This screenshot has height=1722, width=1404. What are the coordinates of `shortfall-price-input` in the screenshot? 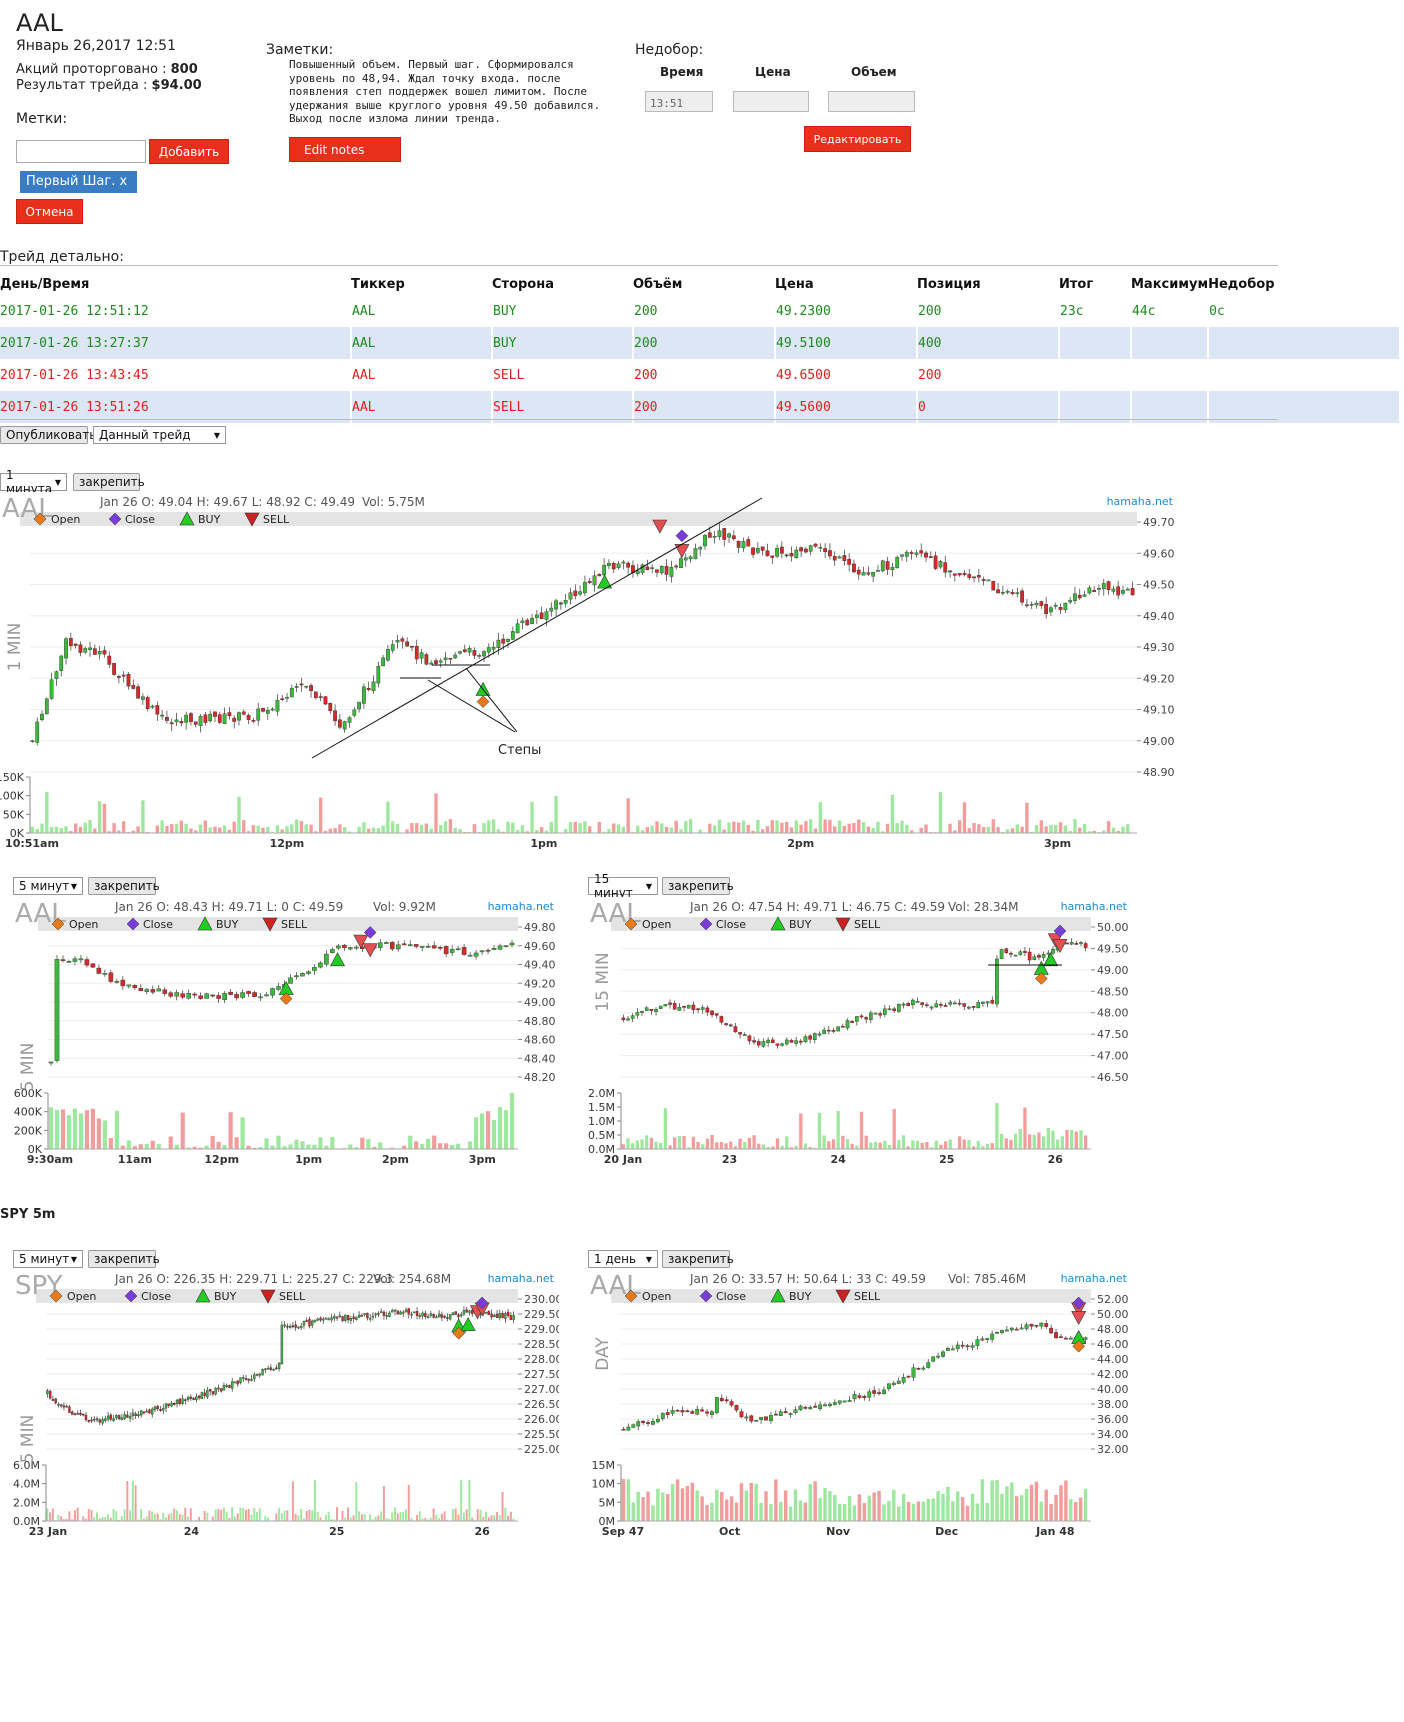 It's located at (771, 101).